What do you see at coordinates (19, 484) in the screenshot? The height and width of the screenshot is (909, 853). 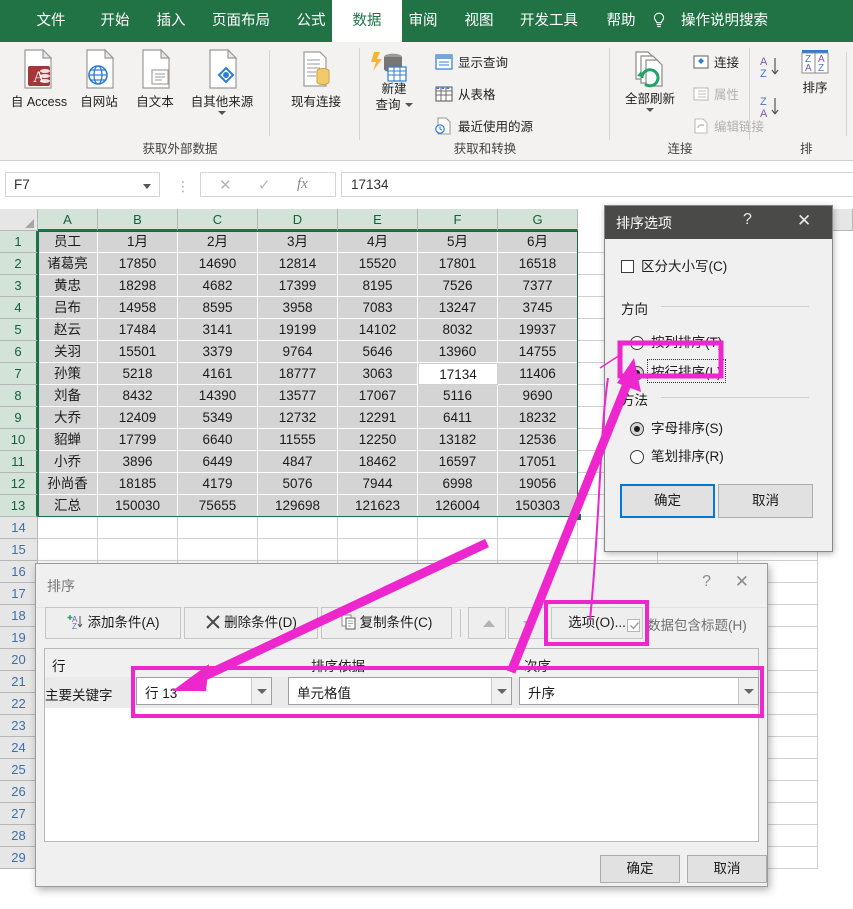 I see `row-header-12: 12` at bounding box center [19, 484].